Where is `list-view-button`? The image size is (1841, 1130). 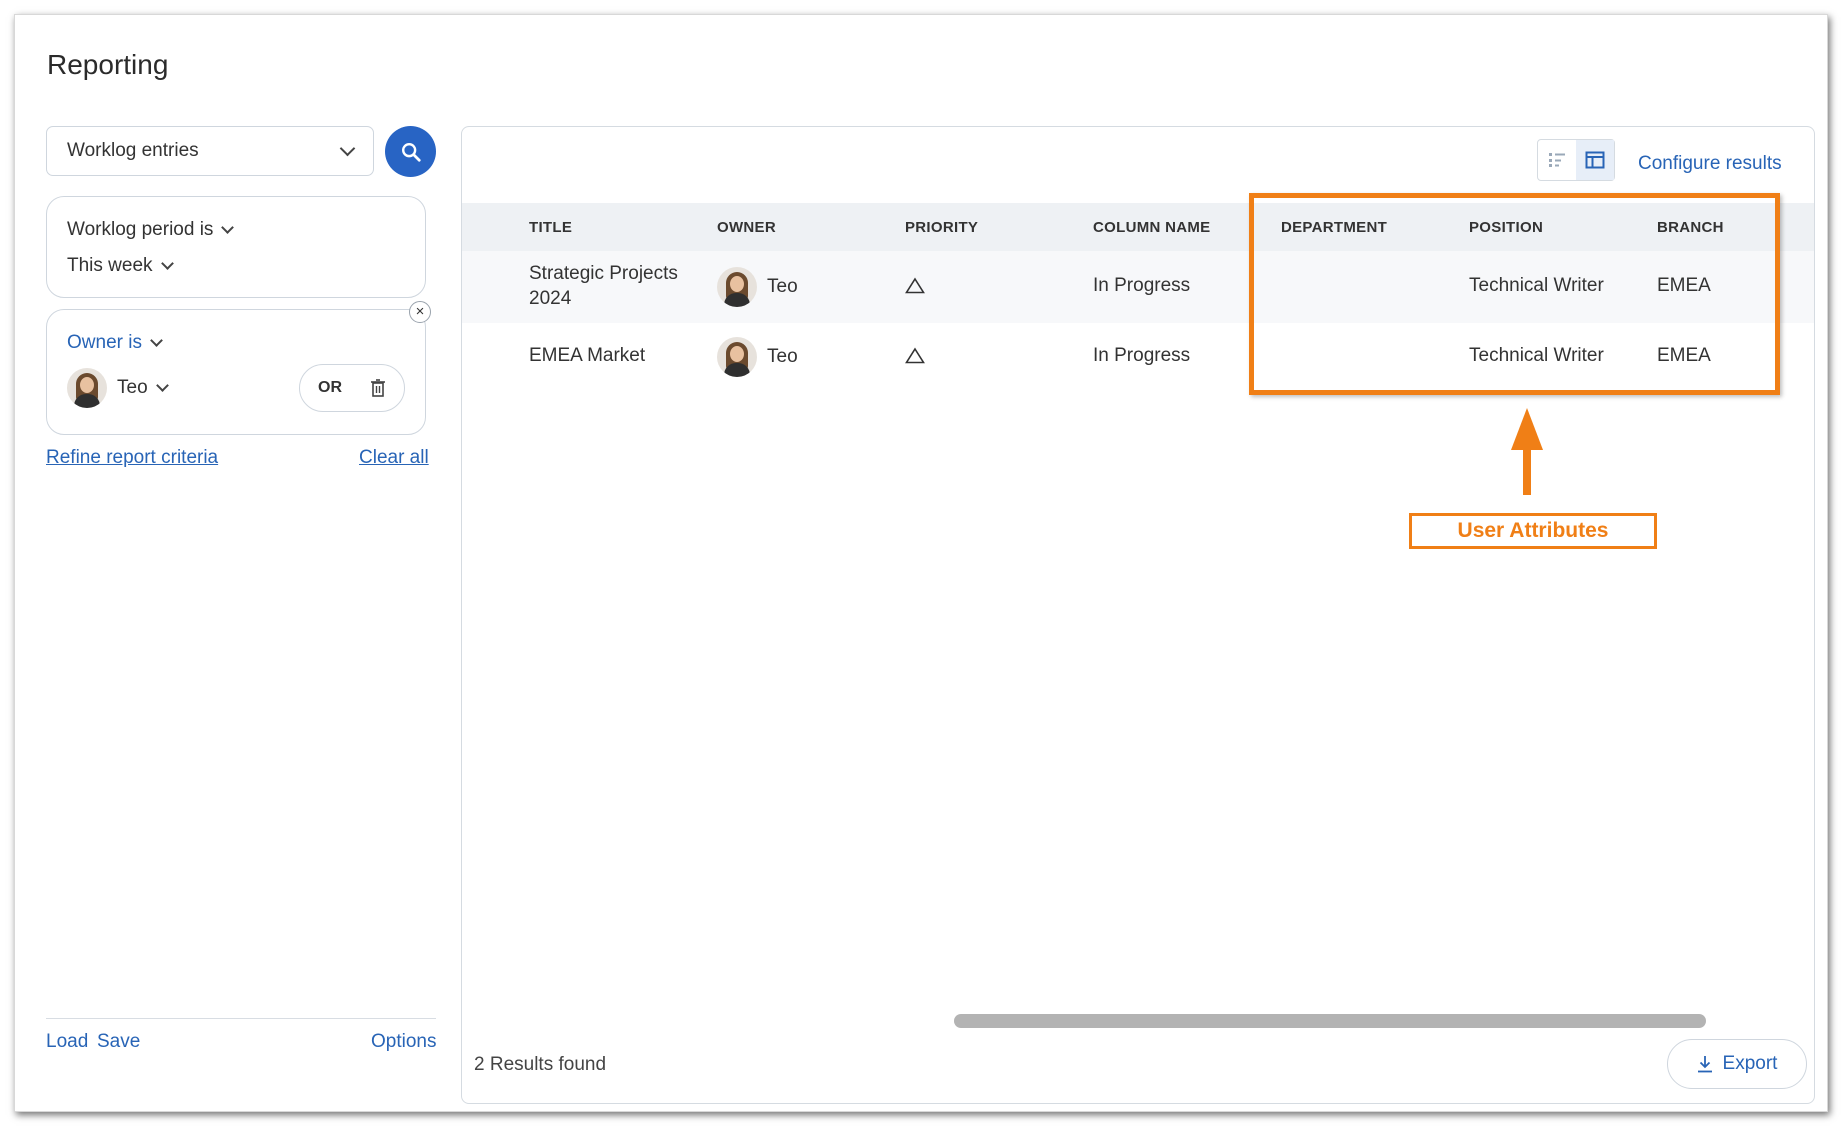 list-view-button is located at coordinates (1557, 160).